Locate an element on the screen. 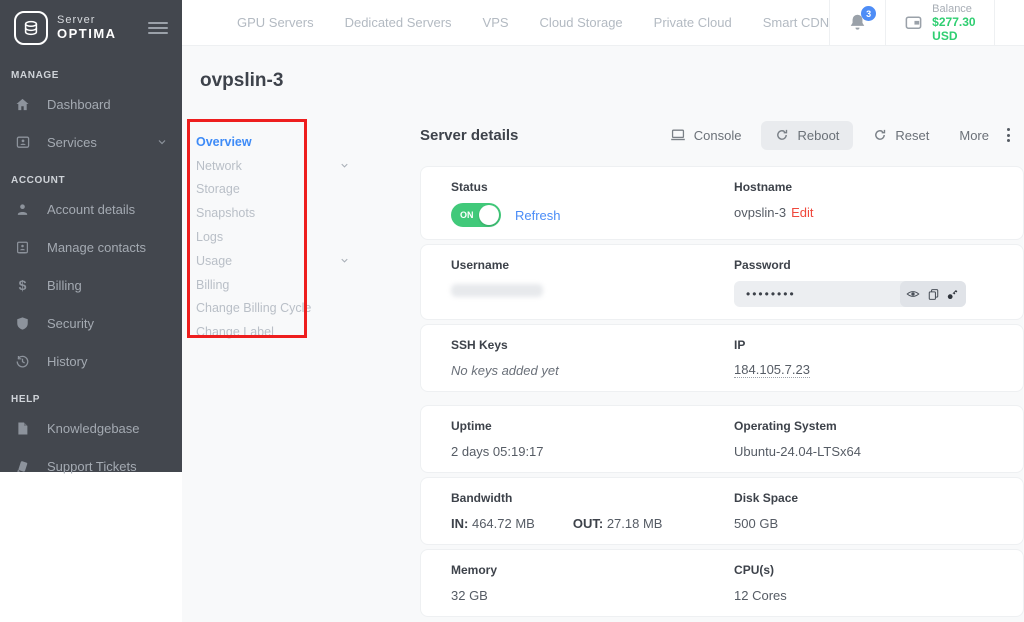  sidebar-item-history: History is located at coordinates (91, 361).